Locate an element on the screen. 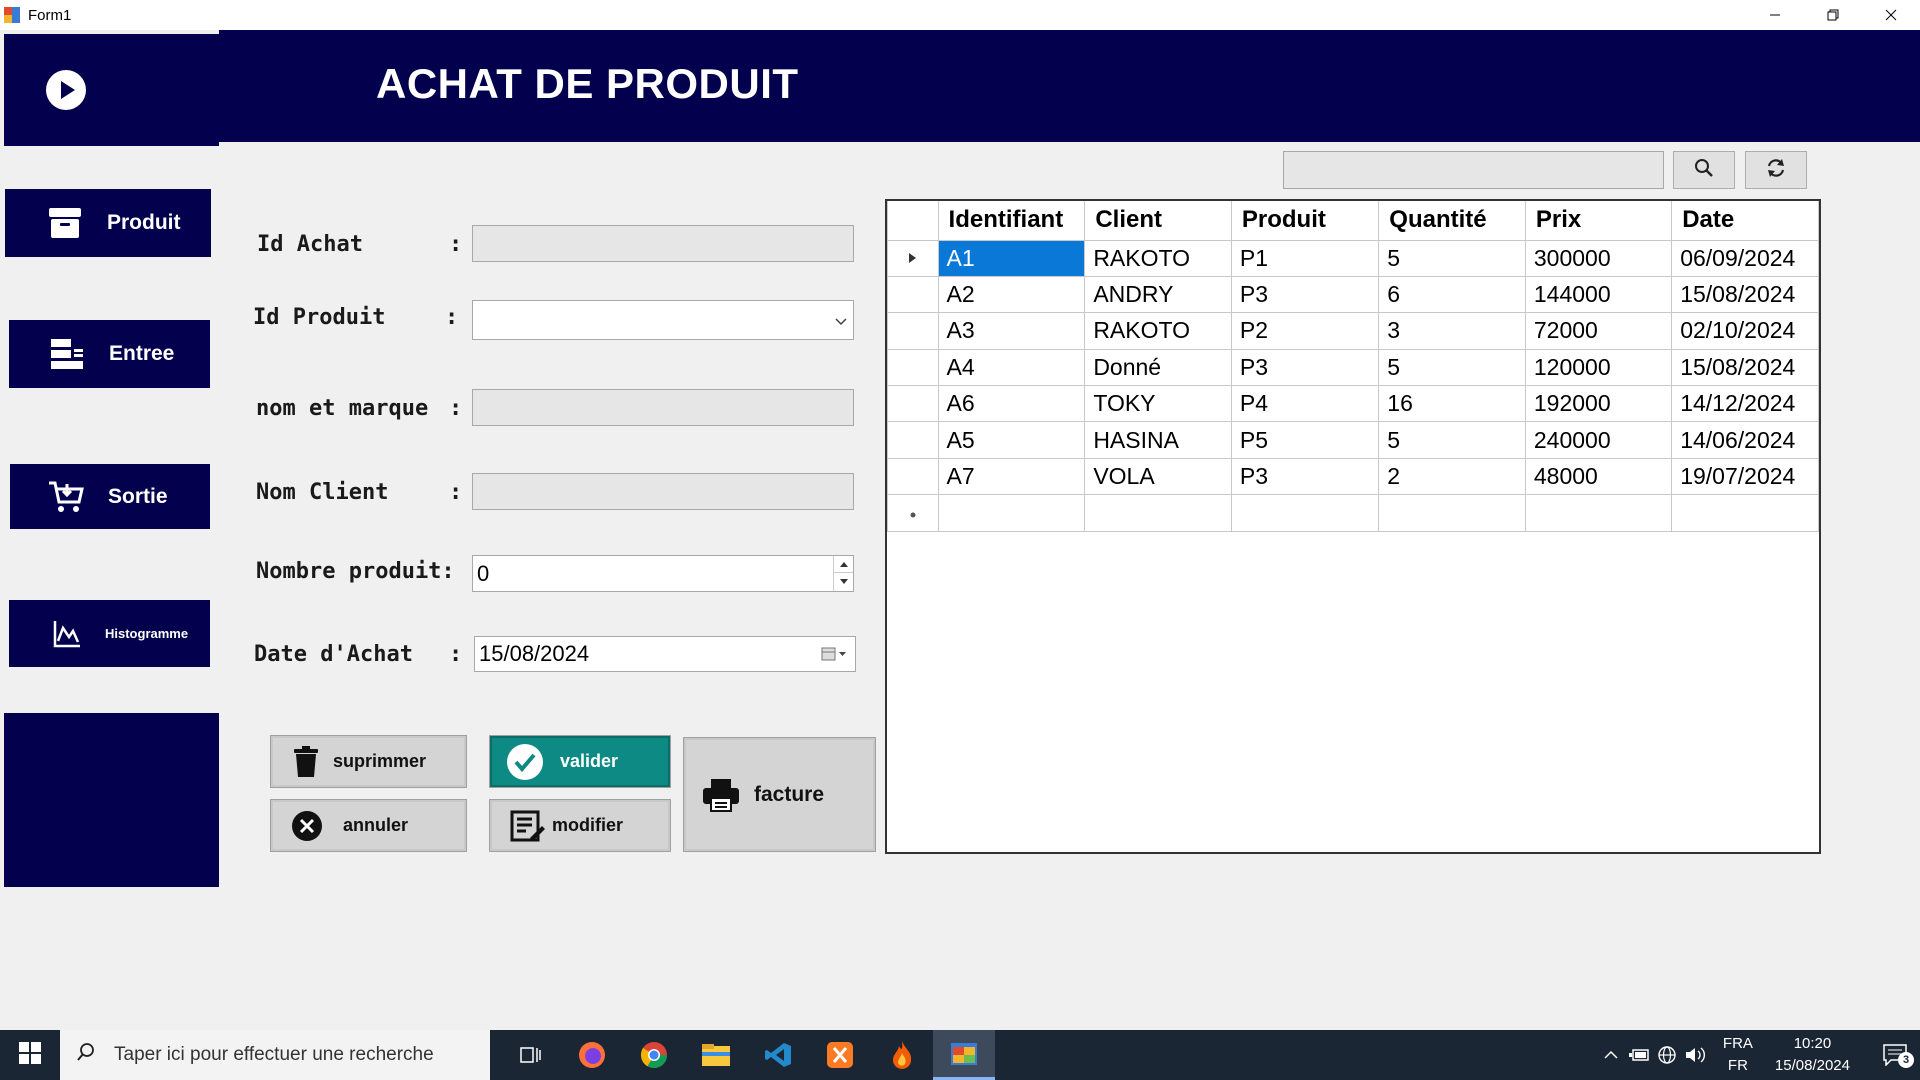 This screenshot has height=1080, width=1920. table-cell: P1 is located at coordinates (1305, 258).